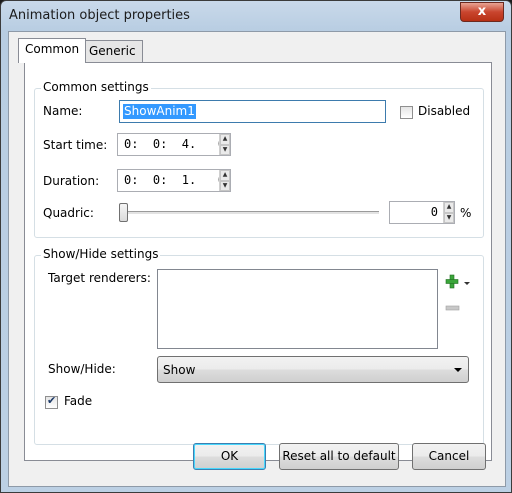 The image size is (512, 493). I want to click on start-time-label: Start time:, so click(75, 145).